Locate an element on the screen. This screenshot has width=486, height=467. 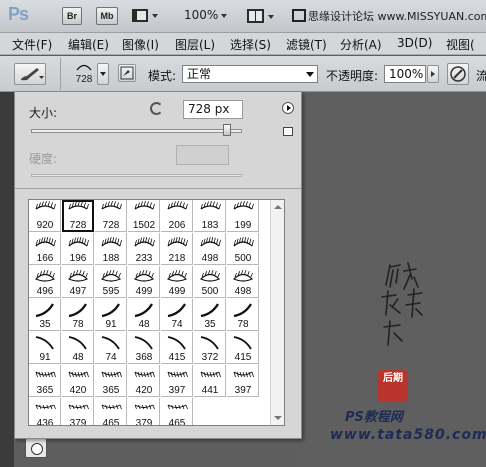
menu-filter: 滤镜(T) is located at coordinates (306, 44).